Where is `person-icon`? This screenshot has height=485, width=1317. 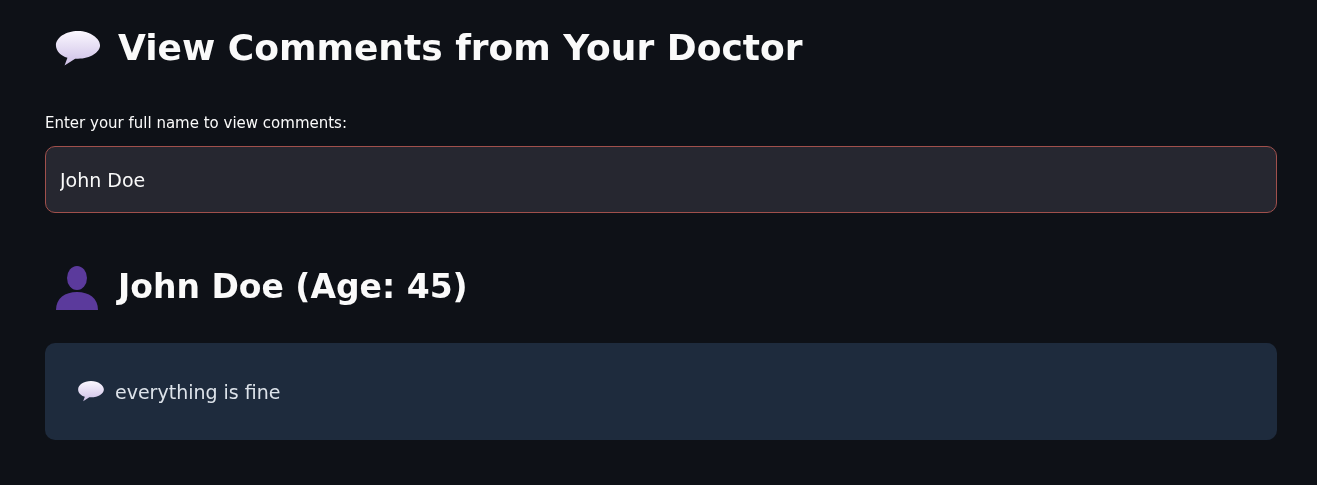
person-icon is located at coordinates (77, 287).